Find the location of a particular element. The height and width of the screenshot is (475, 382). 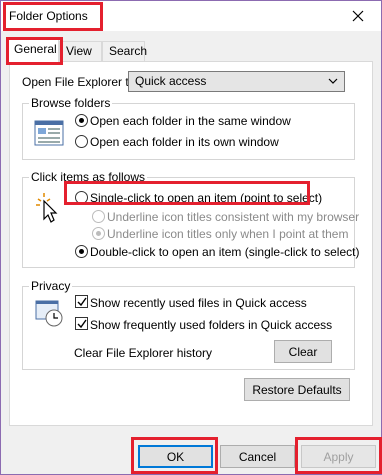

browse-folders-title: Browse folders is located at coordinates (71, 103).